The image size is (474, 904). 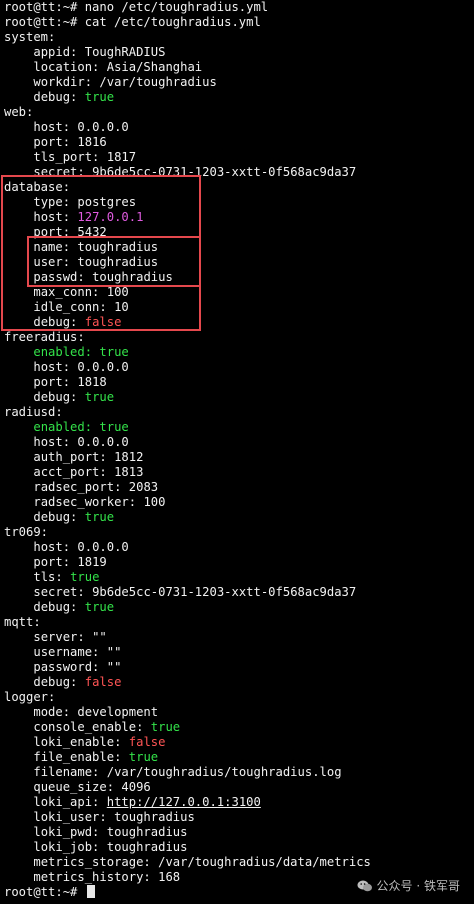 I want to click on yaml-entry-line: user: toughradius, so click(x=237, y=262).